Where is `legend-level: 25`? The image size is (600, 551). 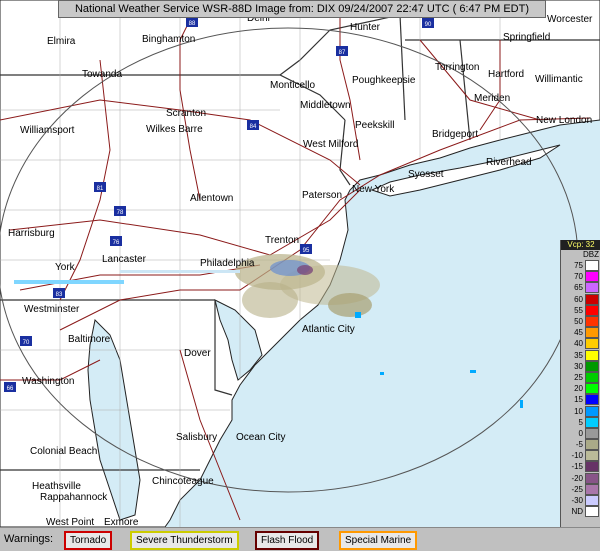 legend-level: 25 is located at coordinates (580, 377).